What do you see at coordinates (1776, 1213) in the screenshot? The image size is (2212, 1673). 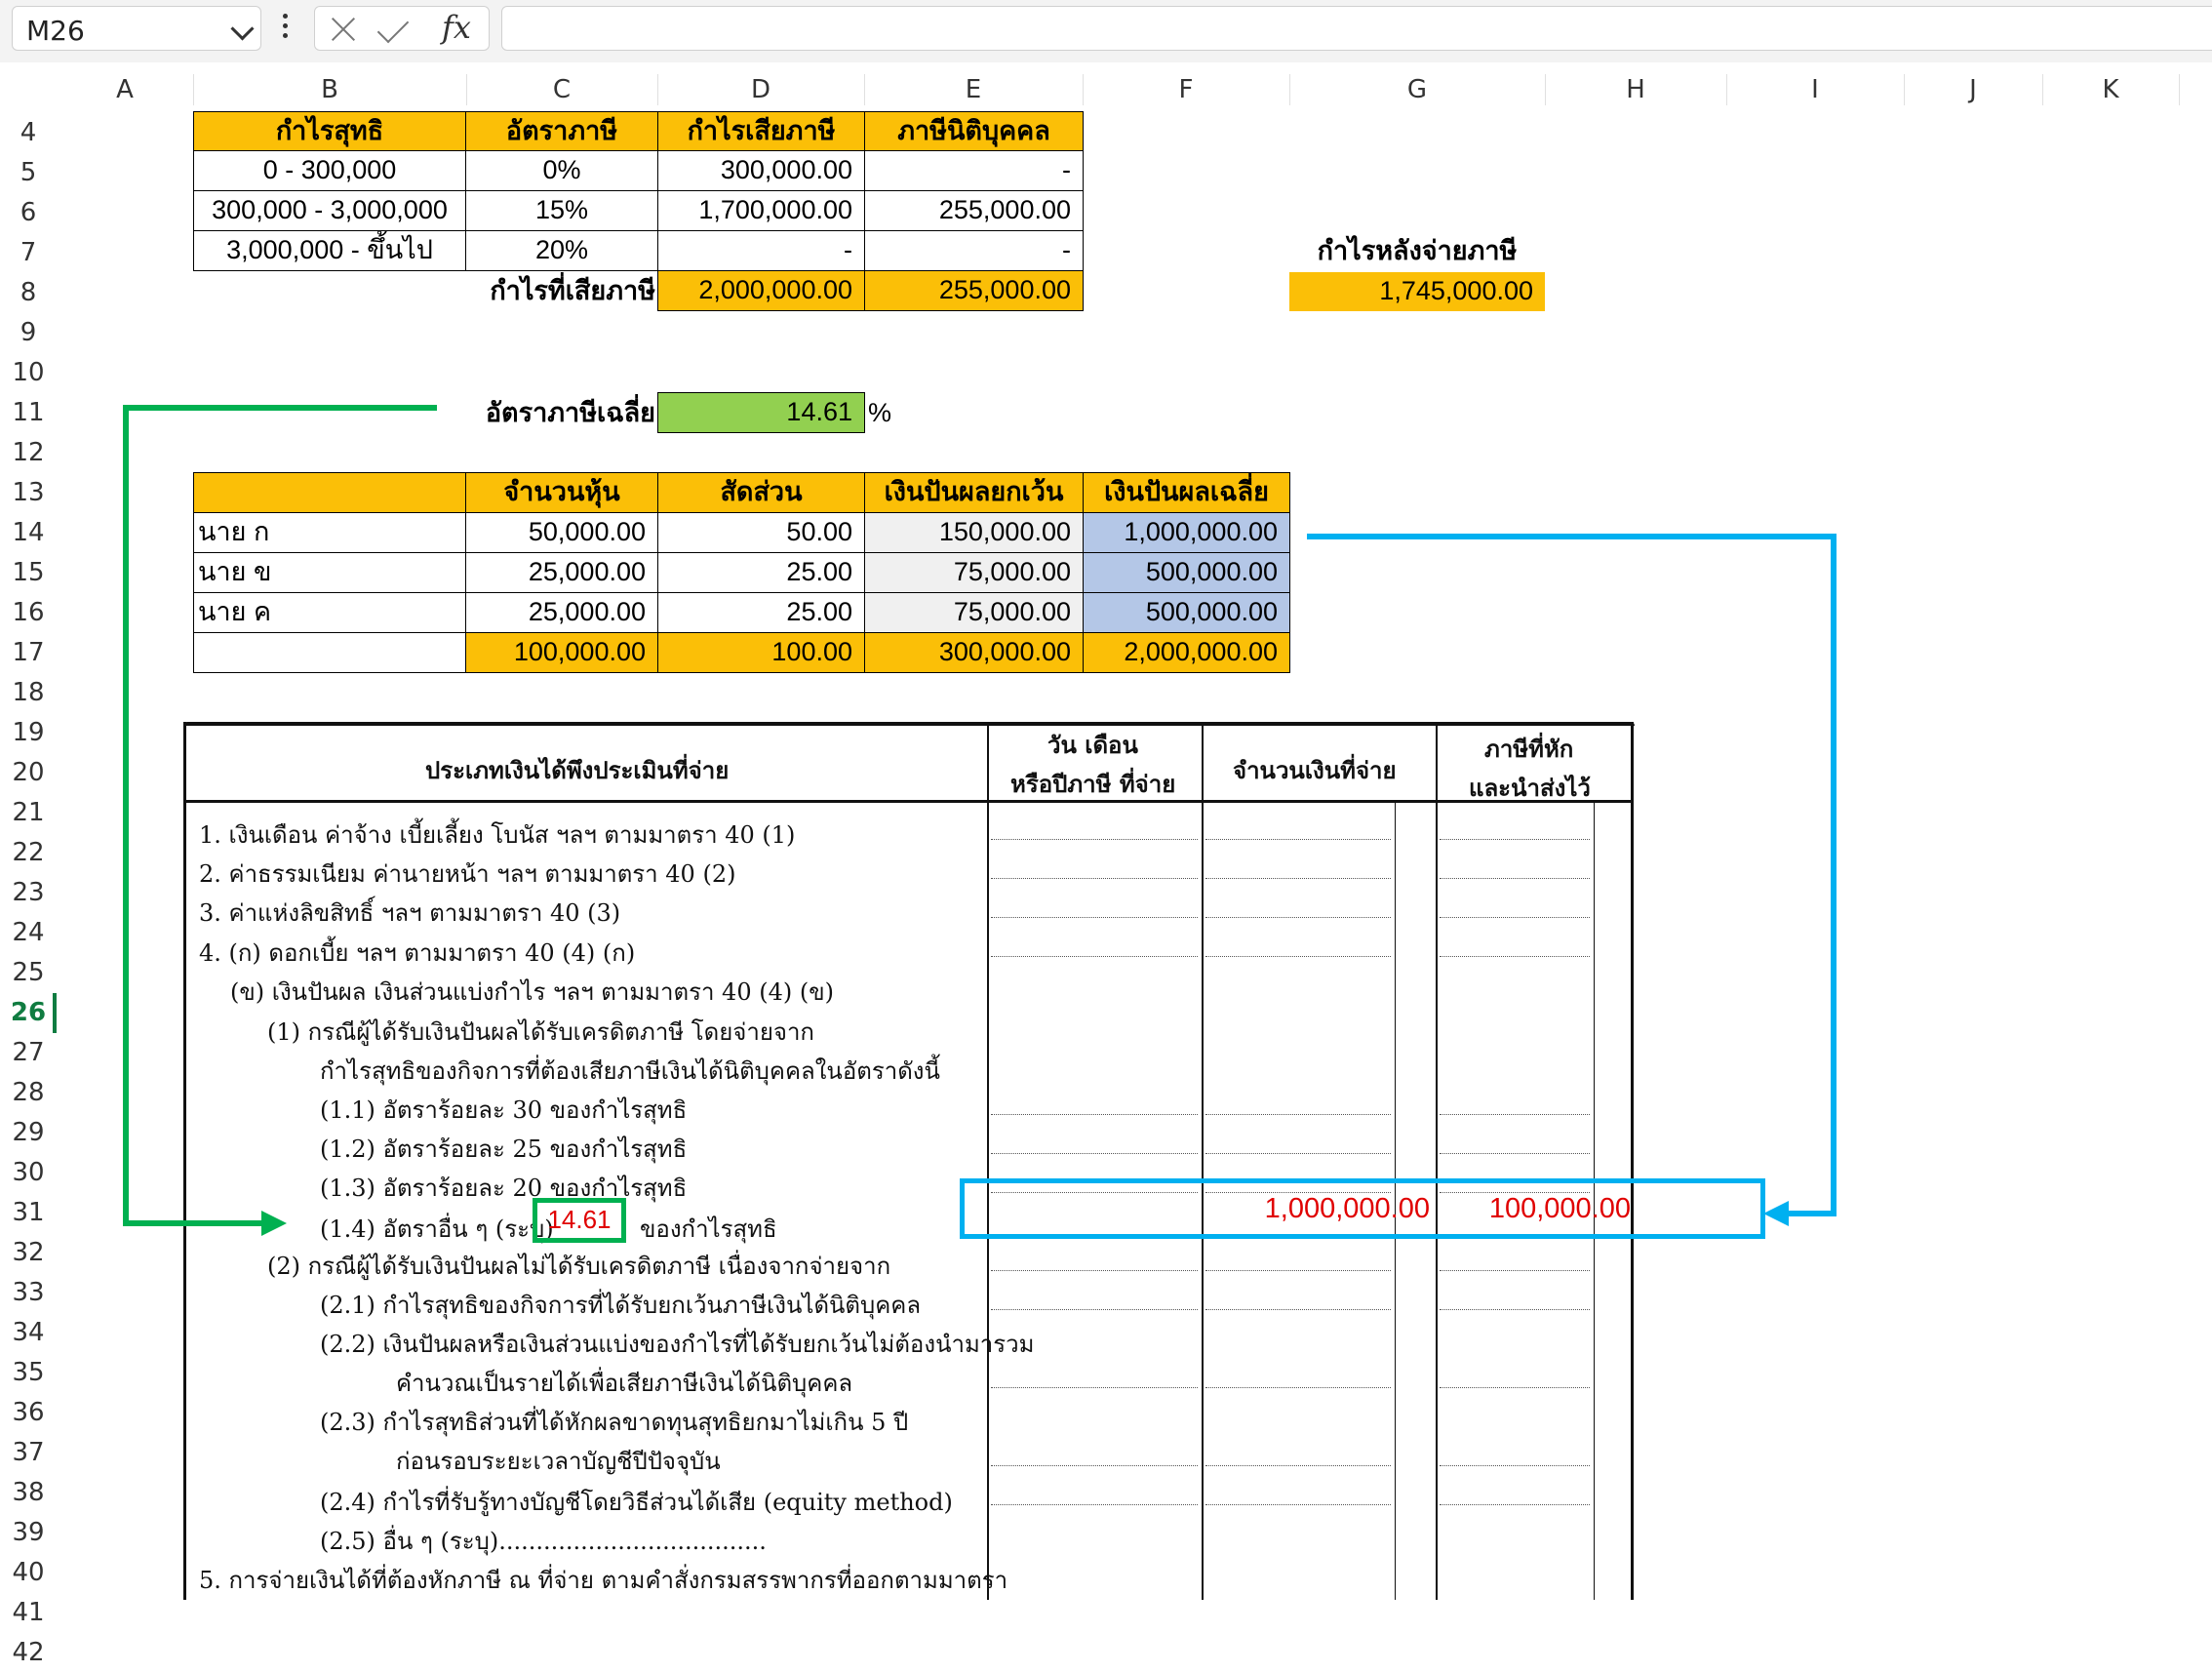 I see `blue-arrowhead` at bounding box center [1776, 1213].